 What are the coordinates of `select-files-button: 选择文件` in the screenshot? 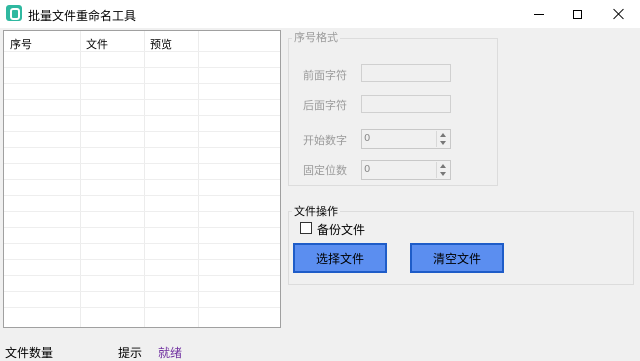 It's located at (340, 258).